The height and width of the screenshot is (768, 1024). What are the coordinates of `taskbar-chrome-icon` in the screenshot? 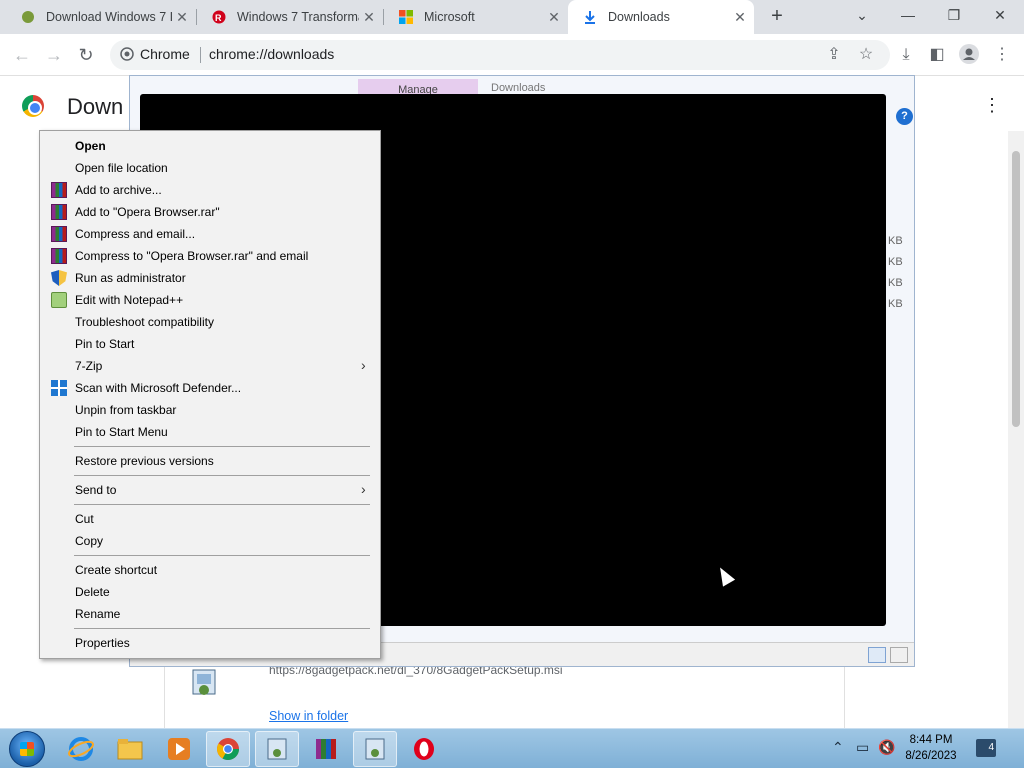 It's located at (228, 749).